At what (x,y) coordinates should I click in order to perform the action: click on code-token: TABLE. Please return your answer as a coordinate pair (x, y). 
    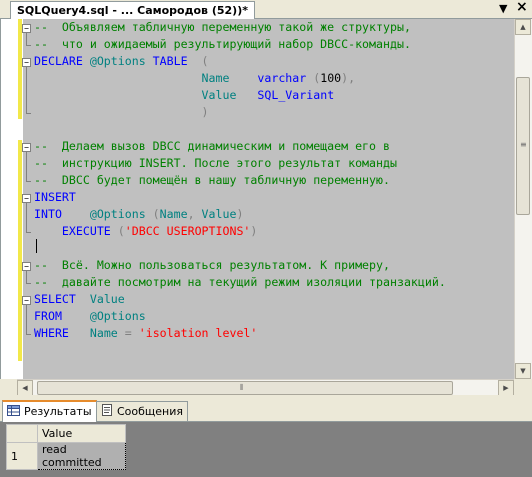
    Looking at the image, I should click on (170, 61).